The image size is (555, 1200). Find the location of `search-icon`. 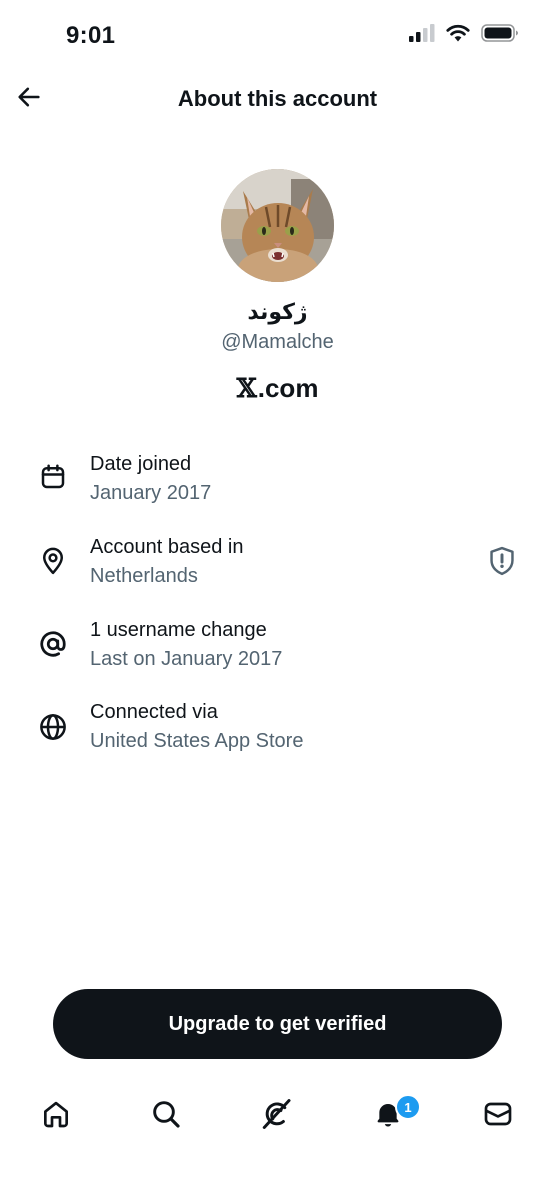

search-icon is located at coordinates (166, 1116).